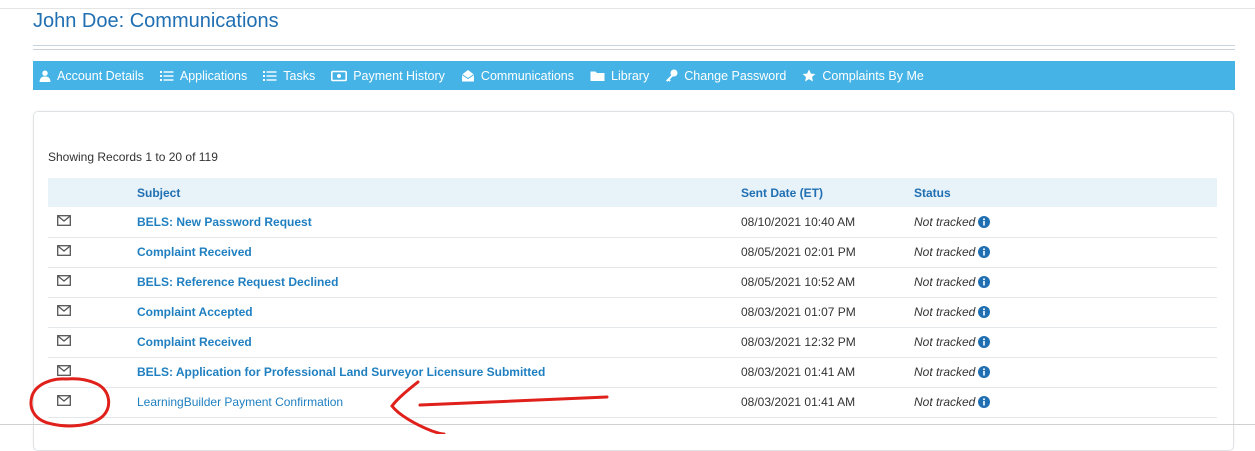  Describe the element at coordinates (798, 221) in the screenshot. I see `sent-date: 08/10/2021 10:40 AM` at that location.